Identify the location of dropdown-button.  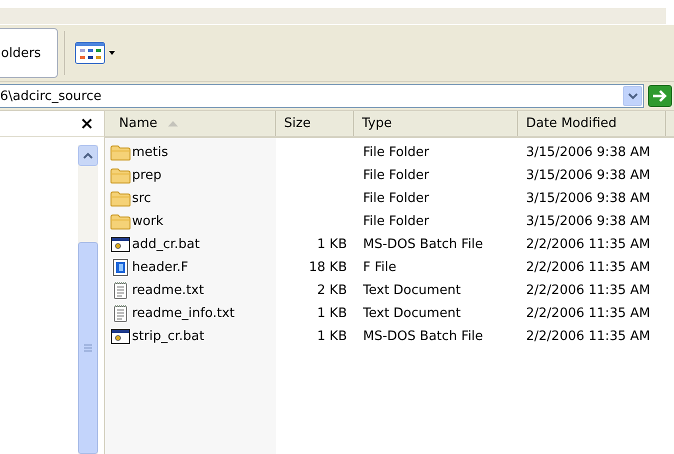
(632, 96).